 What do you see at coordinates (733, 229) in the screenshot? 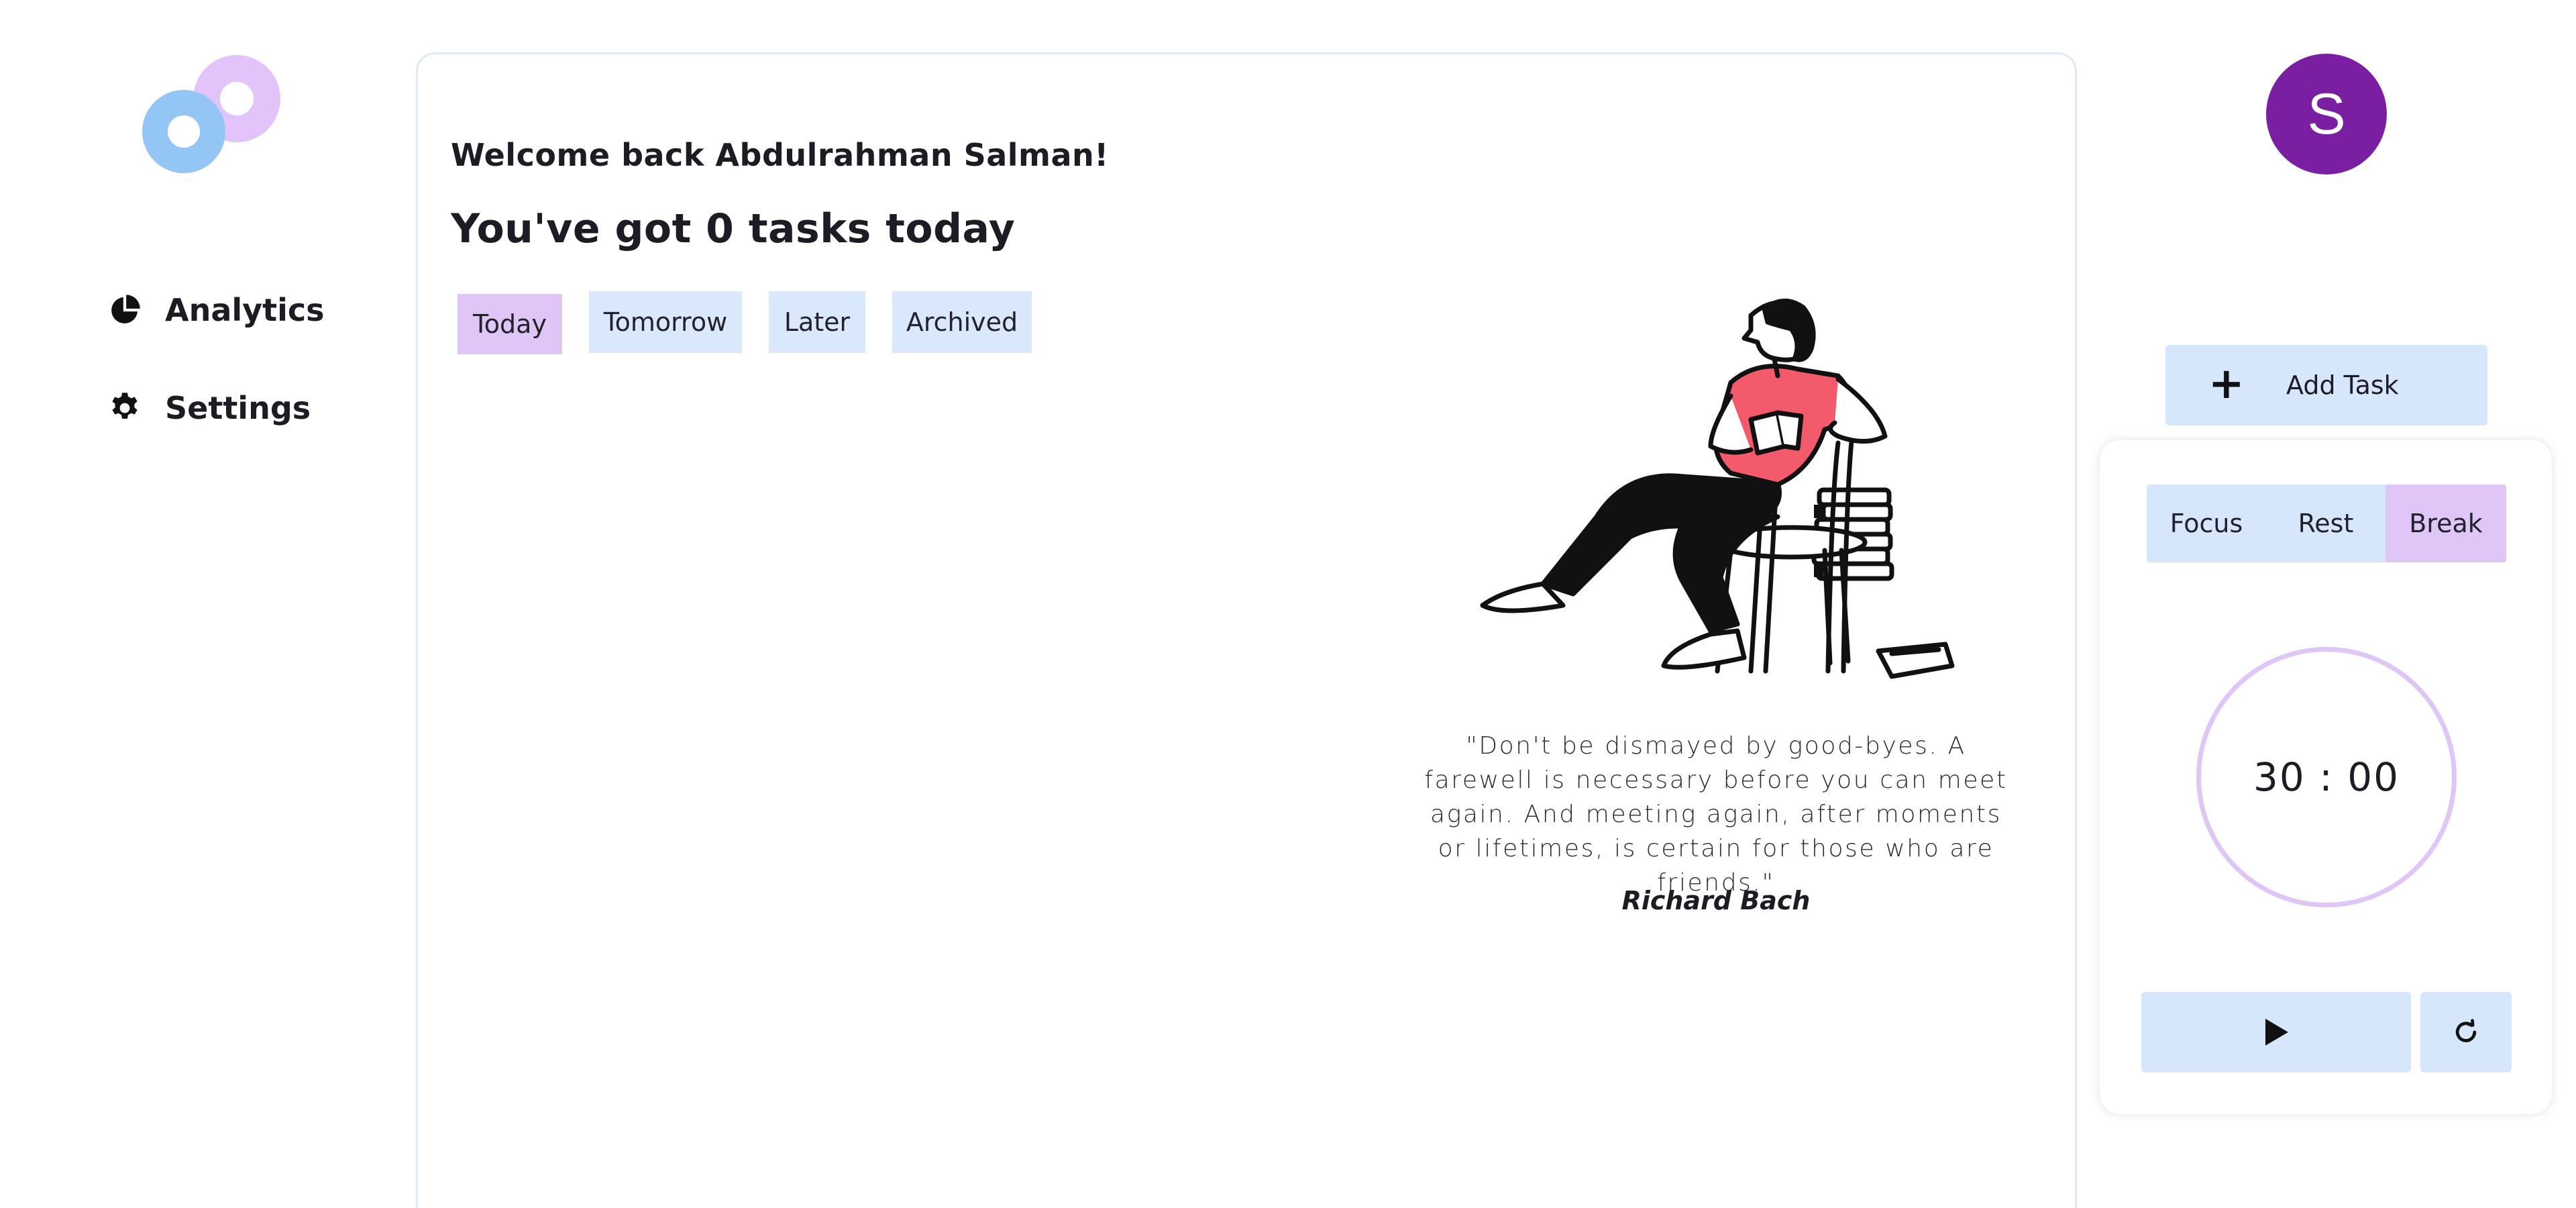
I see `page-title: You've got 0 tasks today` at bounding box center [733, 229].